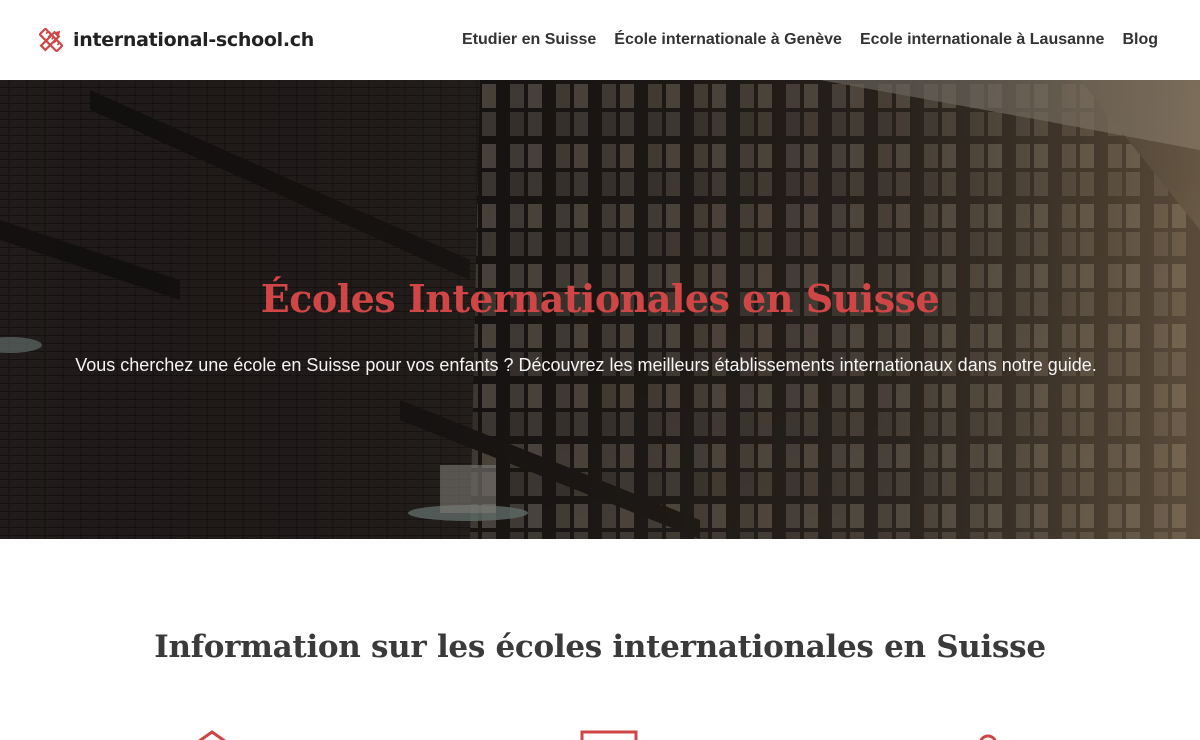 Image resolution: width=1200 pixels, height=740 pixels. Describe the element at coordinates (600, 298) in the screenshot. I see `hero-title: Écoles Internationales en Suisse` at that location.